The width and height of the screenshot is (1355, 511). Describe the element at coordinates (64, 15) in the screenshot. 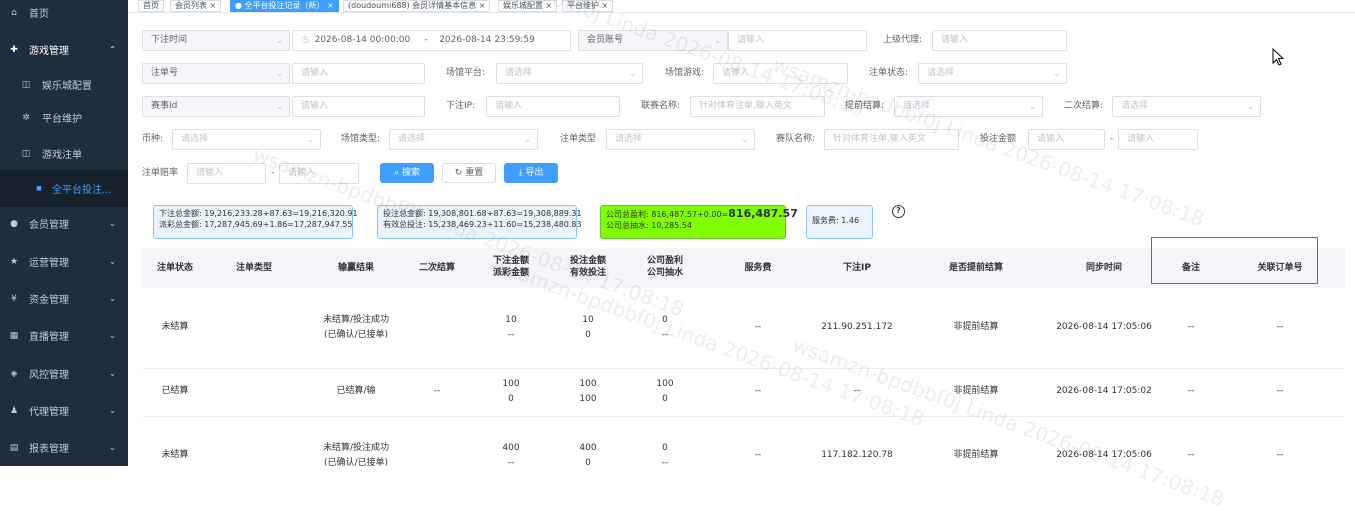

I see `sidebar-item-0: ⌂ 首页` at that location.